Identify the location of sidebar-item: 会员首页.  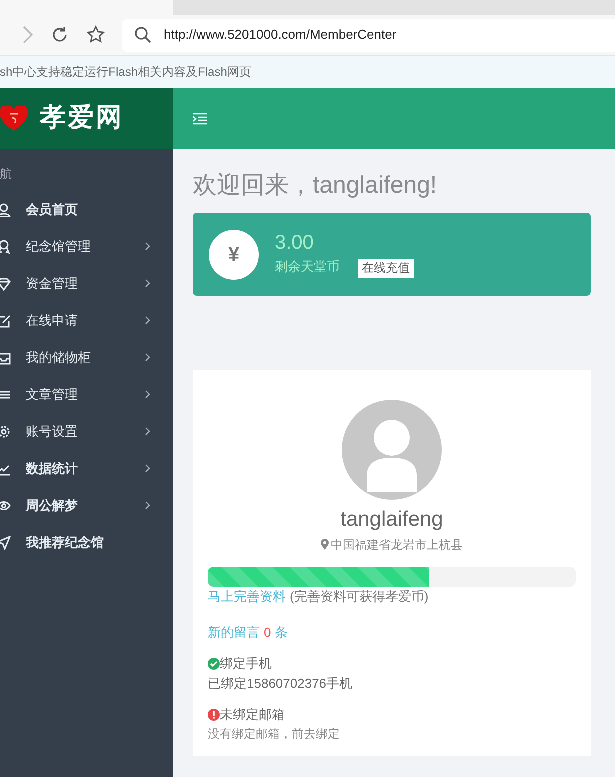
(86, 209).